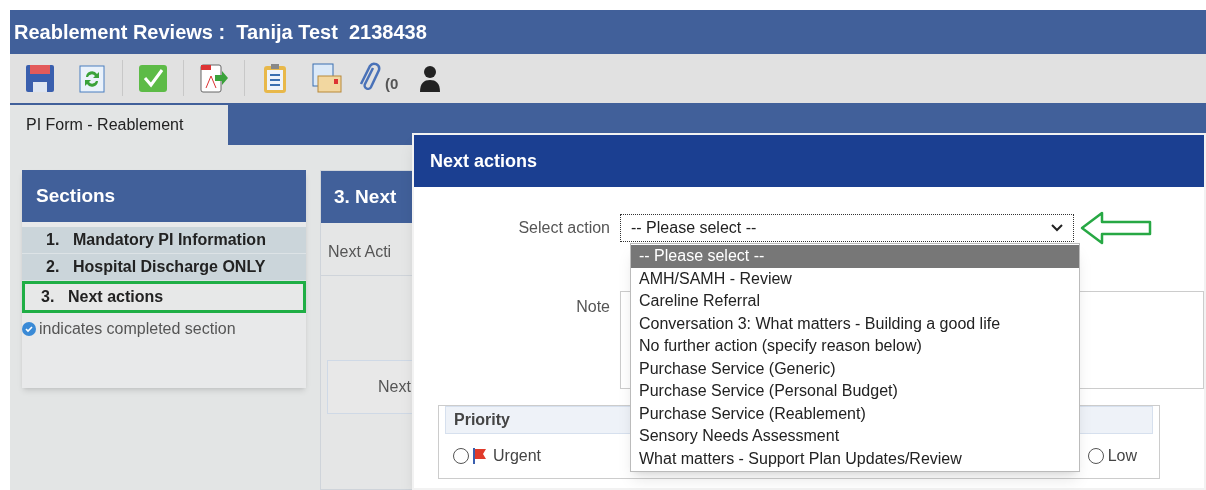  Describe the element at coordinates (392, 83) in the screenshot. I see `attachment-count: (0` at that location.